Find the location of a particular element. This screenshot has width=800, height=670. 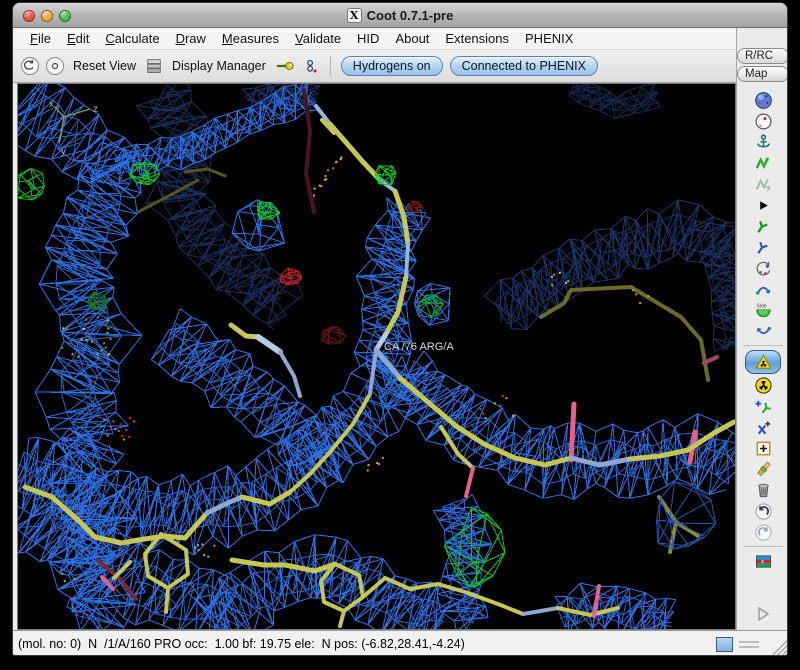

tandem-refine-icon is located at coordinates (763, 121).